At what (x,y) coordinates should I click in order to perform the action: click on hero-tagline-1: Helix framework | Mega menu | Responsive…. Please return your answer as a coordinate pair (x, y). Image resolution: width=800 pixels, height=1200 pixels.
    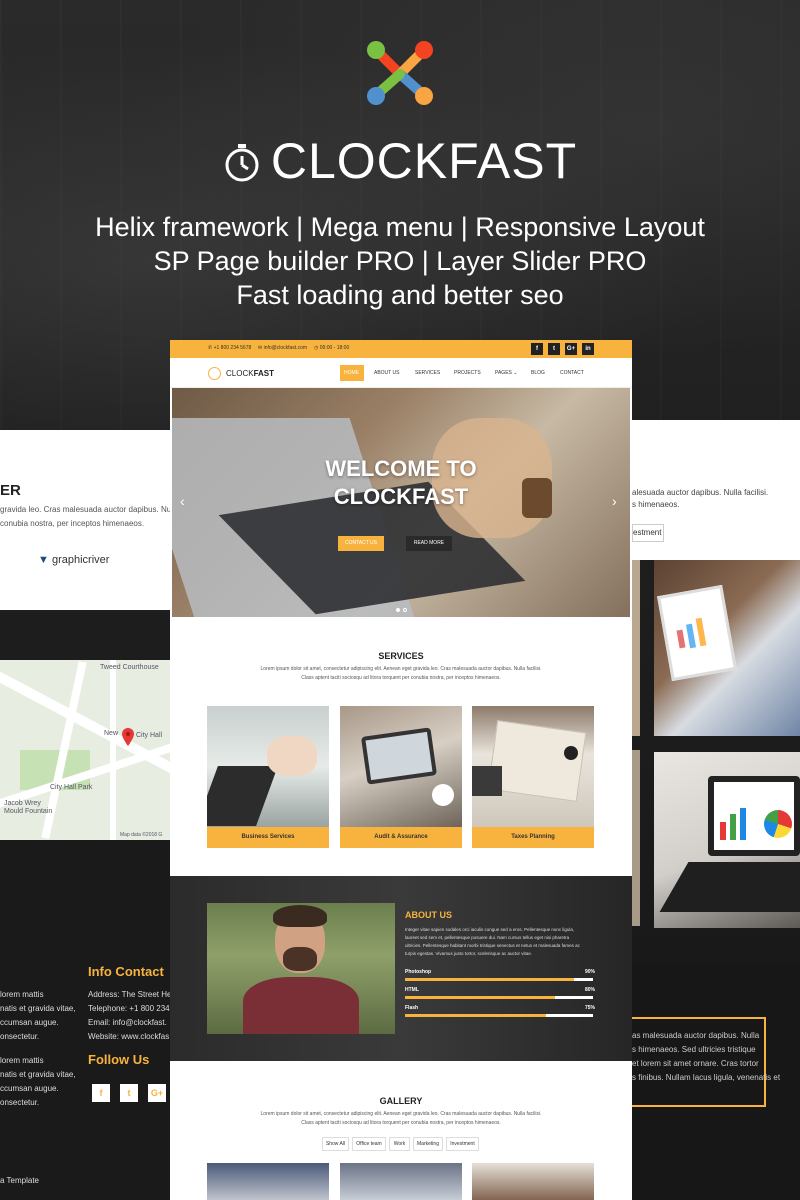
    Looking at the image, I should click on (400, 227).